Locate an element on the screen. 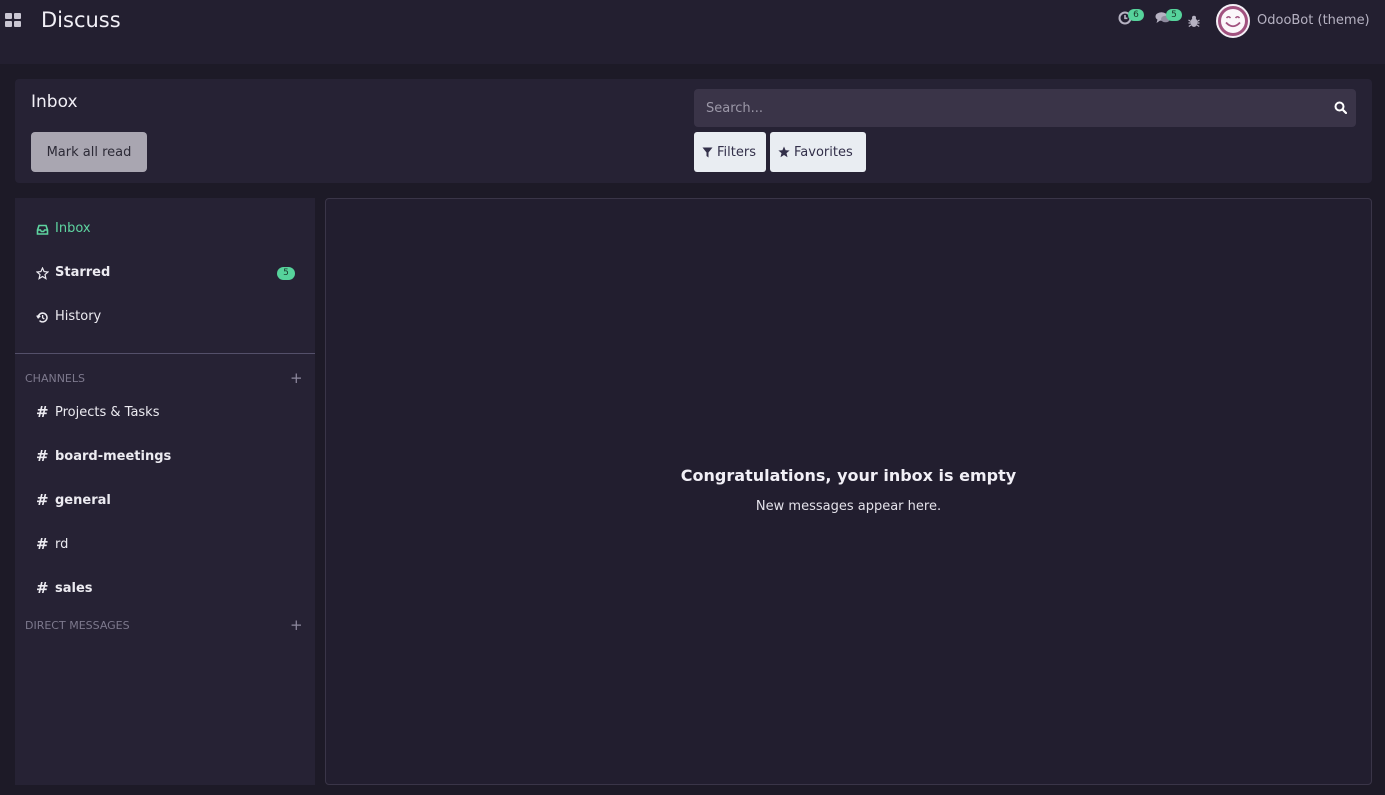  channel-item-general: # general is located at coordinates (165, 502).